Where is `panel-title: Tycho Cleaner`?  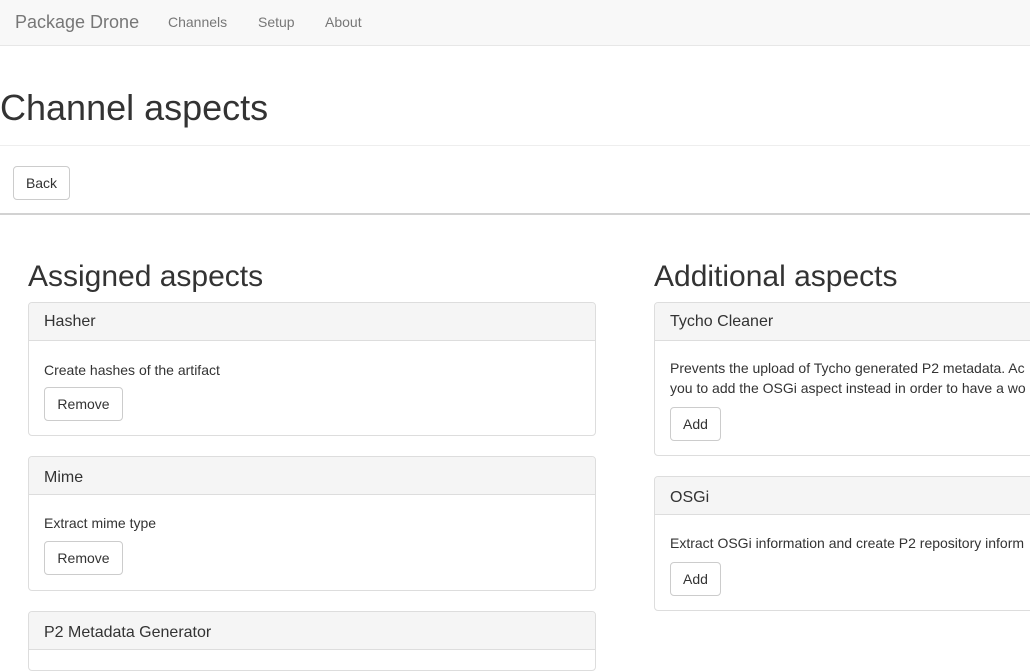
panel-title: Tycho Cleaner is located at coordinates (722, 321).